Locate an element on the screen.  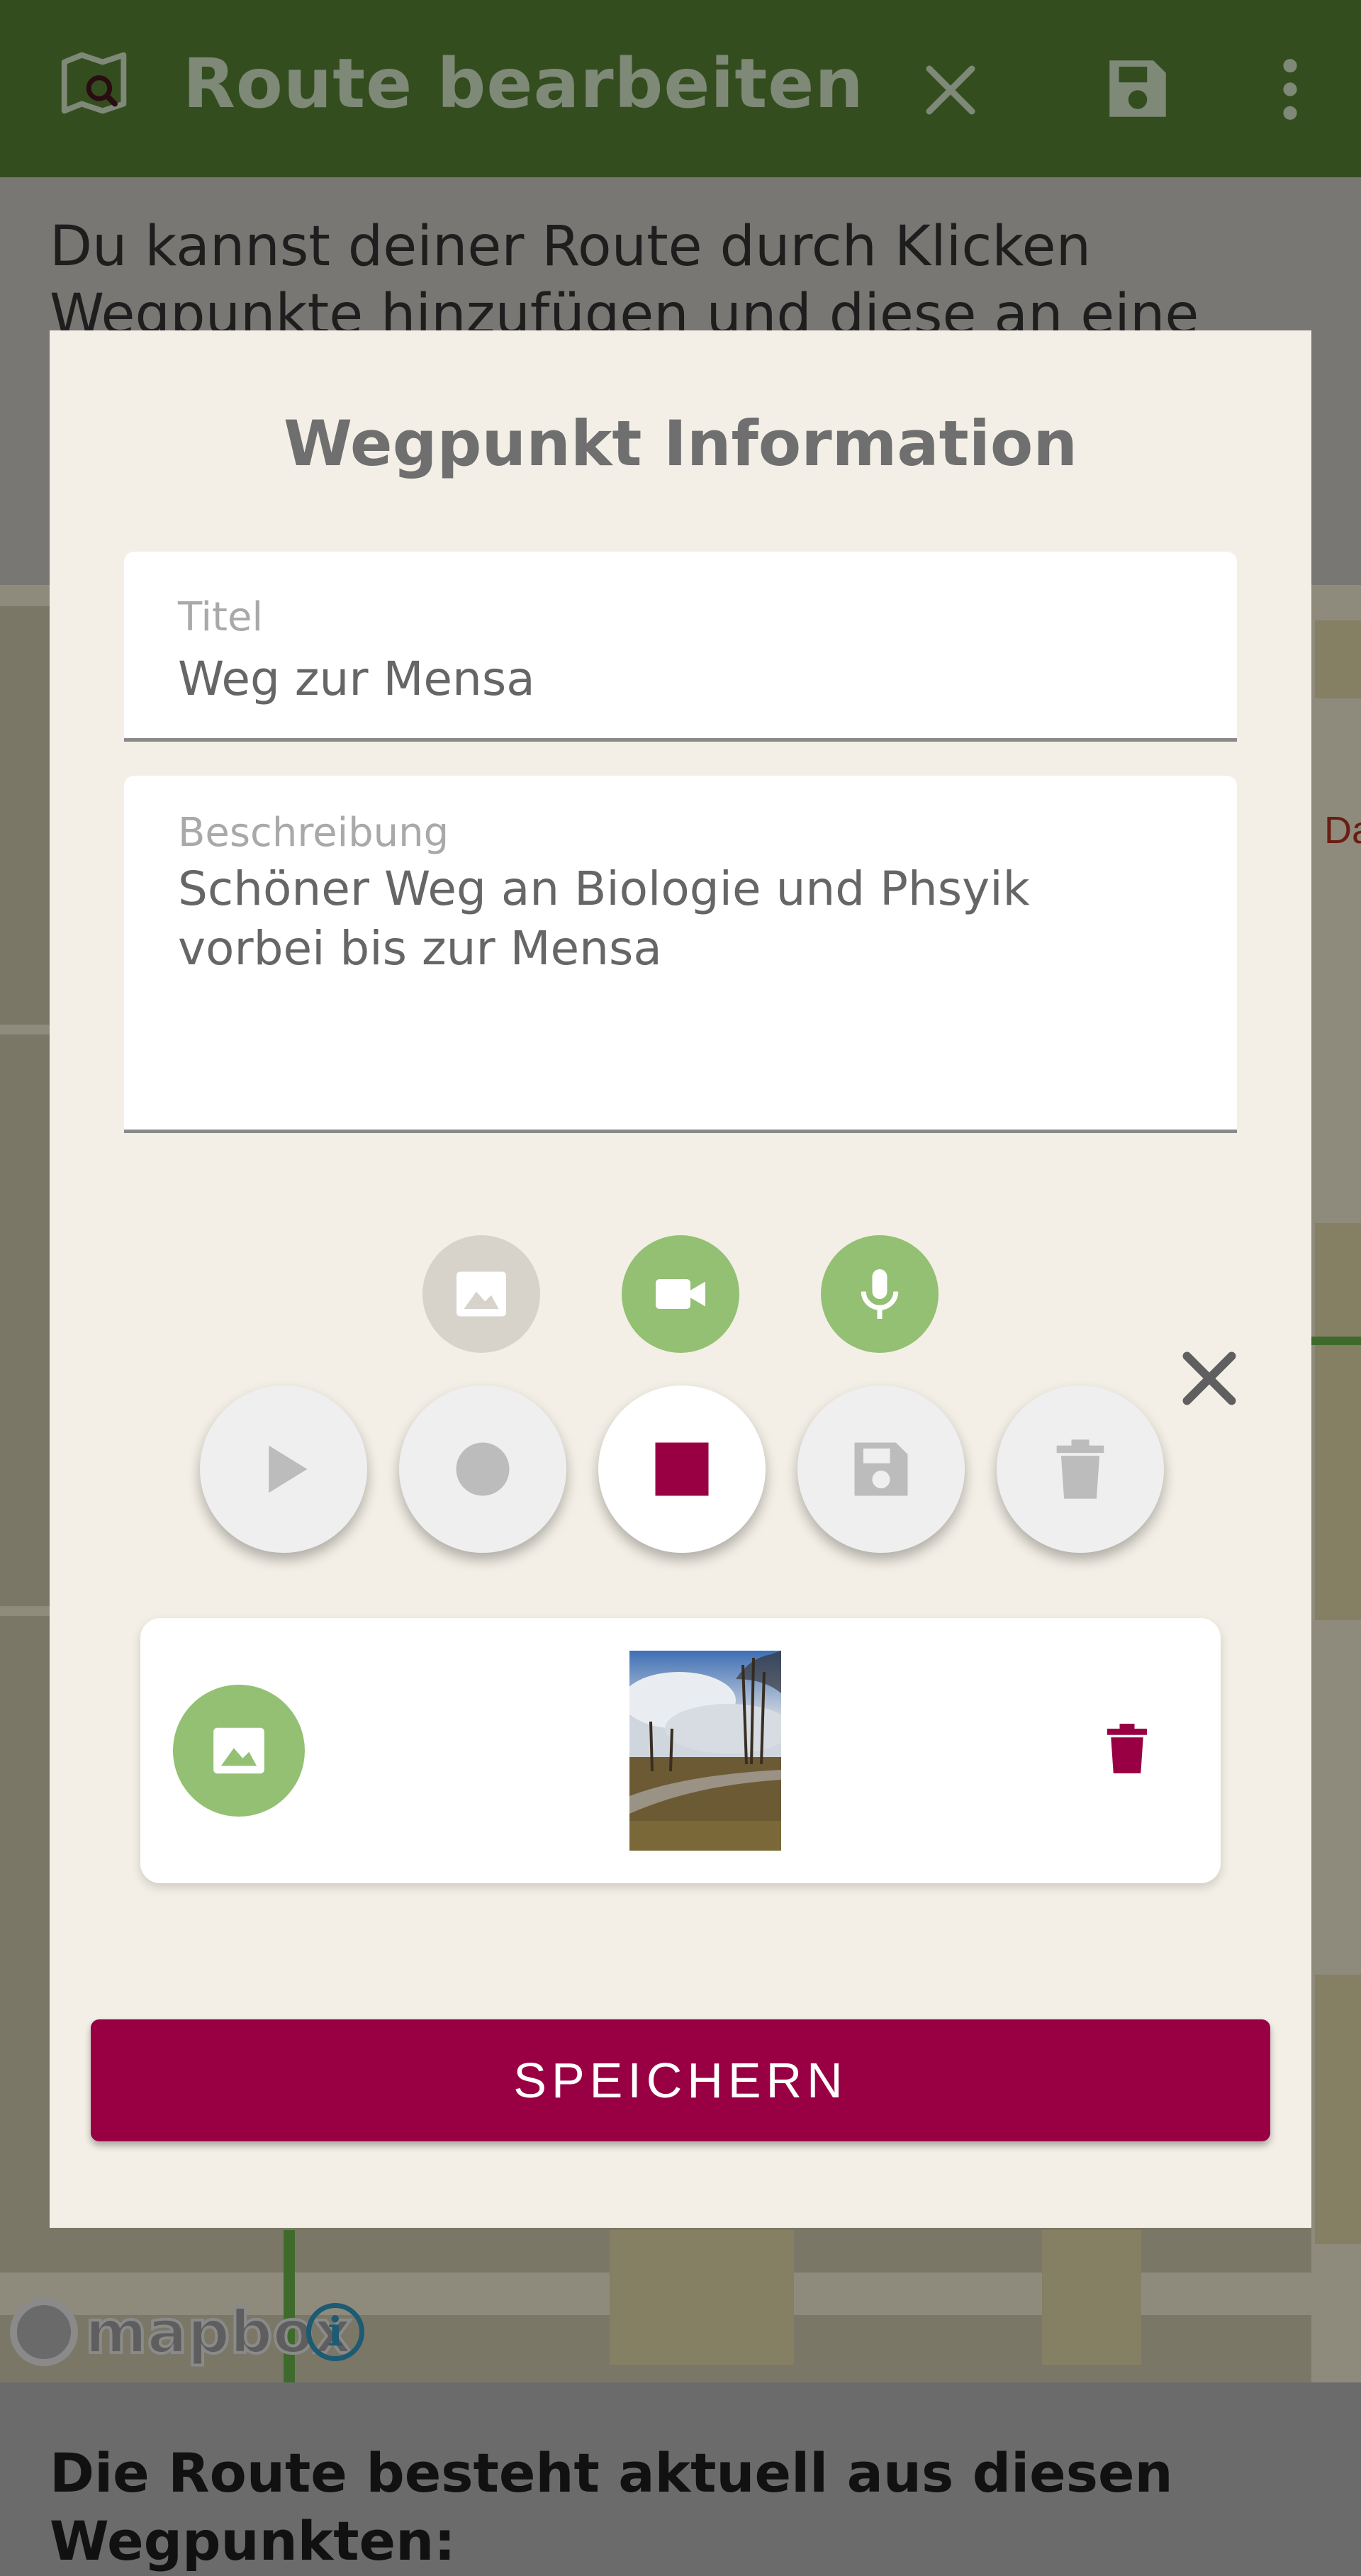
delete-attachment-icon is located at coordinates (1127, 1748).